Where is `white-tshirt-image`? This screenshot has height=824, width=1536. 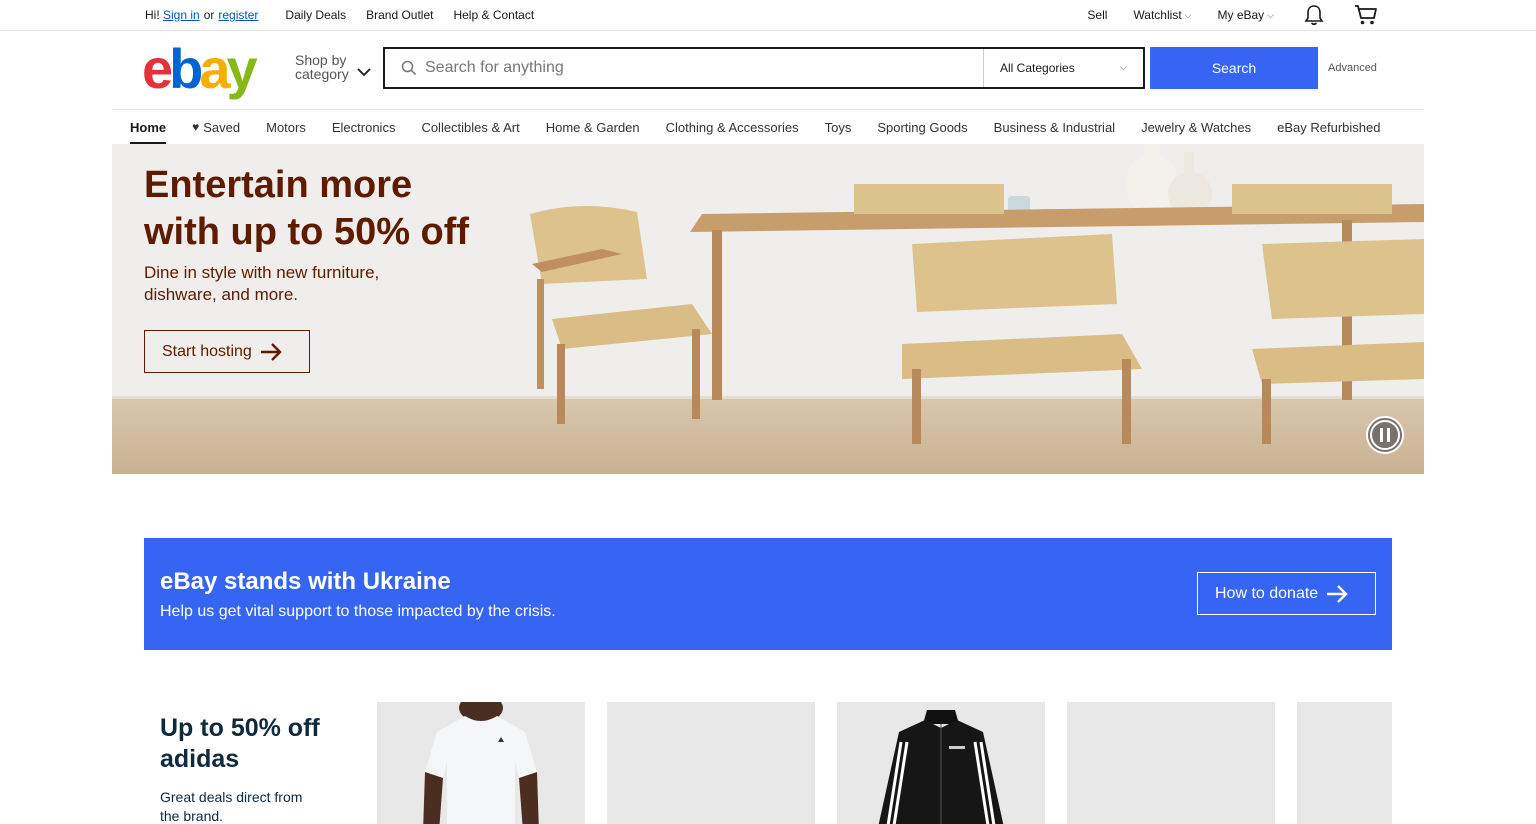 white-tshirt-image is located at coordinates (481, 763).